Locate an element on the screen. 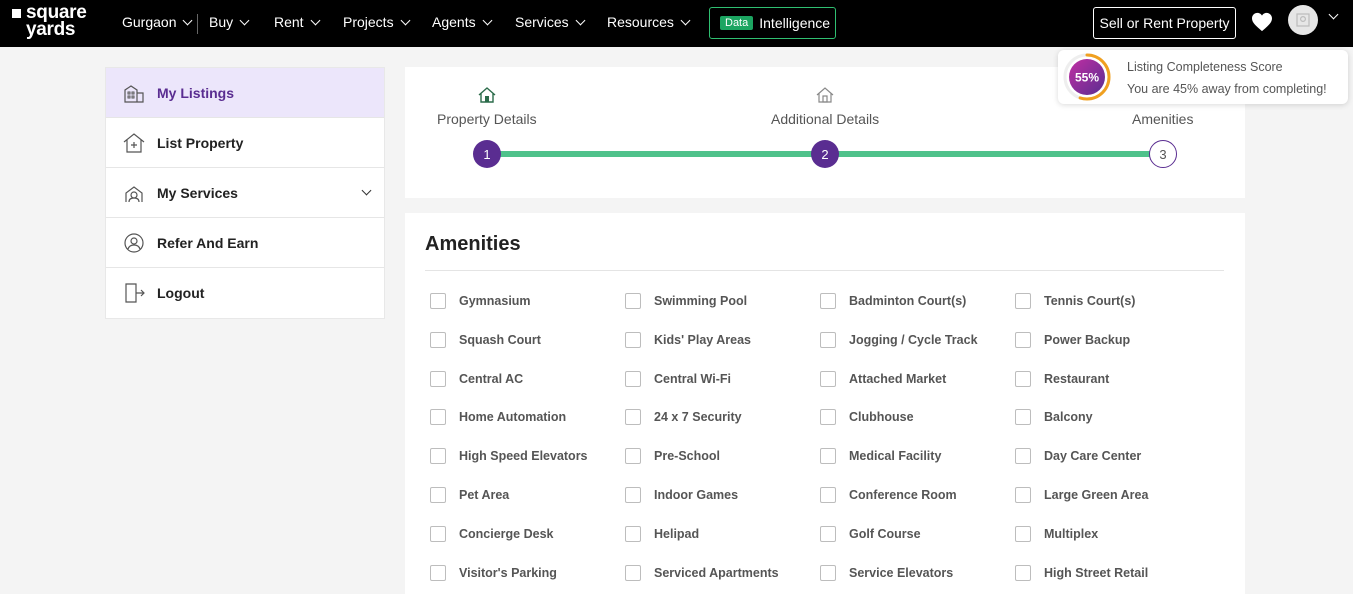 This screenshot has width=1353, height=594. amenity-option: Jogging / Cycle Track is located at coordinates (917, 340).